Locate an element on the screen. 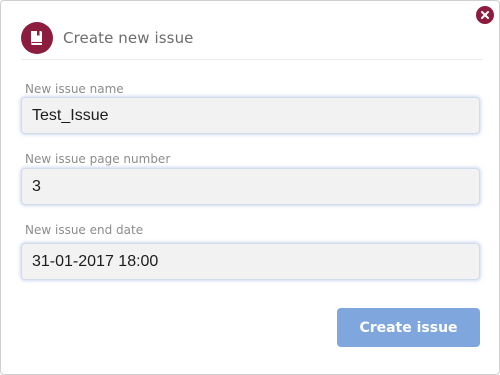 Image resolution: width=500 pixels, height=375 pixels. issue-name-input is located at coordinates (250, 115).